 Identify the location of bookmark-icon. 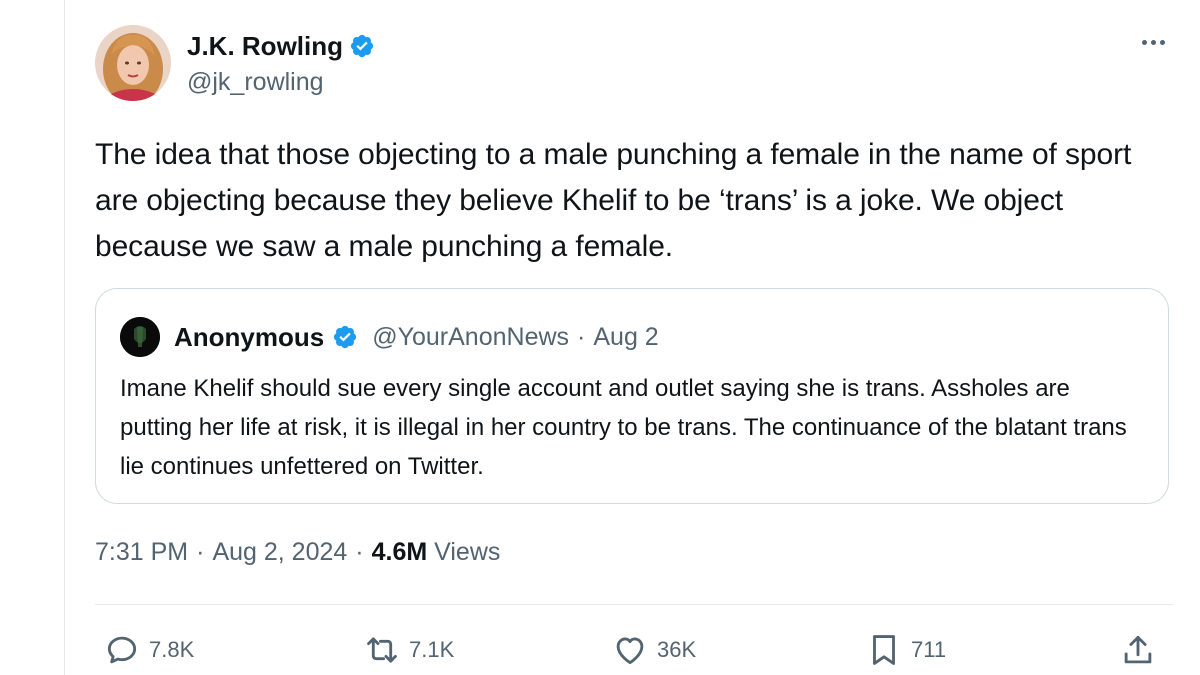
(884, 650).